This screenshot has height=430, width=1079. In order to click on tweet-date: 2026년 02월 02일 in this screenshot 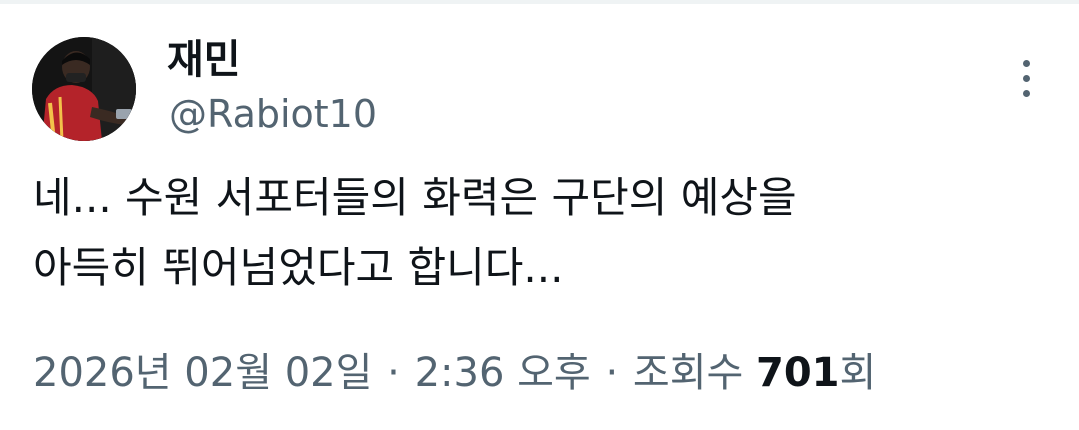, I will do `click(202, 373)`.